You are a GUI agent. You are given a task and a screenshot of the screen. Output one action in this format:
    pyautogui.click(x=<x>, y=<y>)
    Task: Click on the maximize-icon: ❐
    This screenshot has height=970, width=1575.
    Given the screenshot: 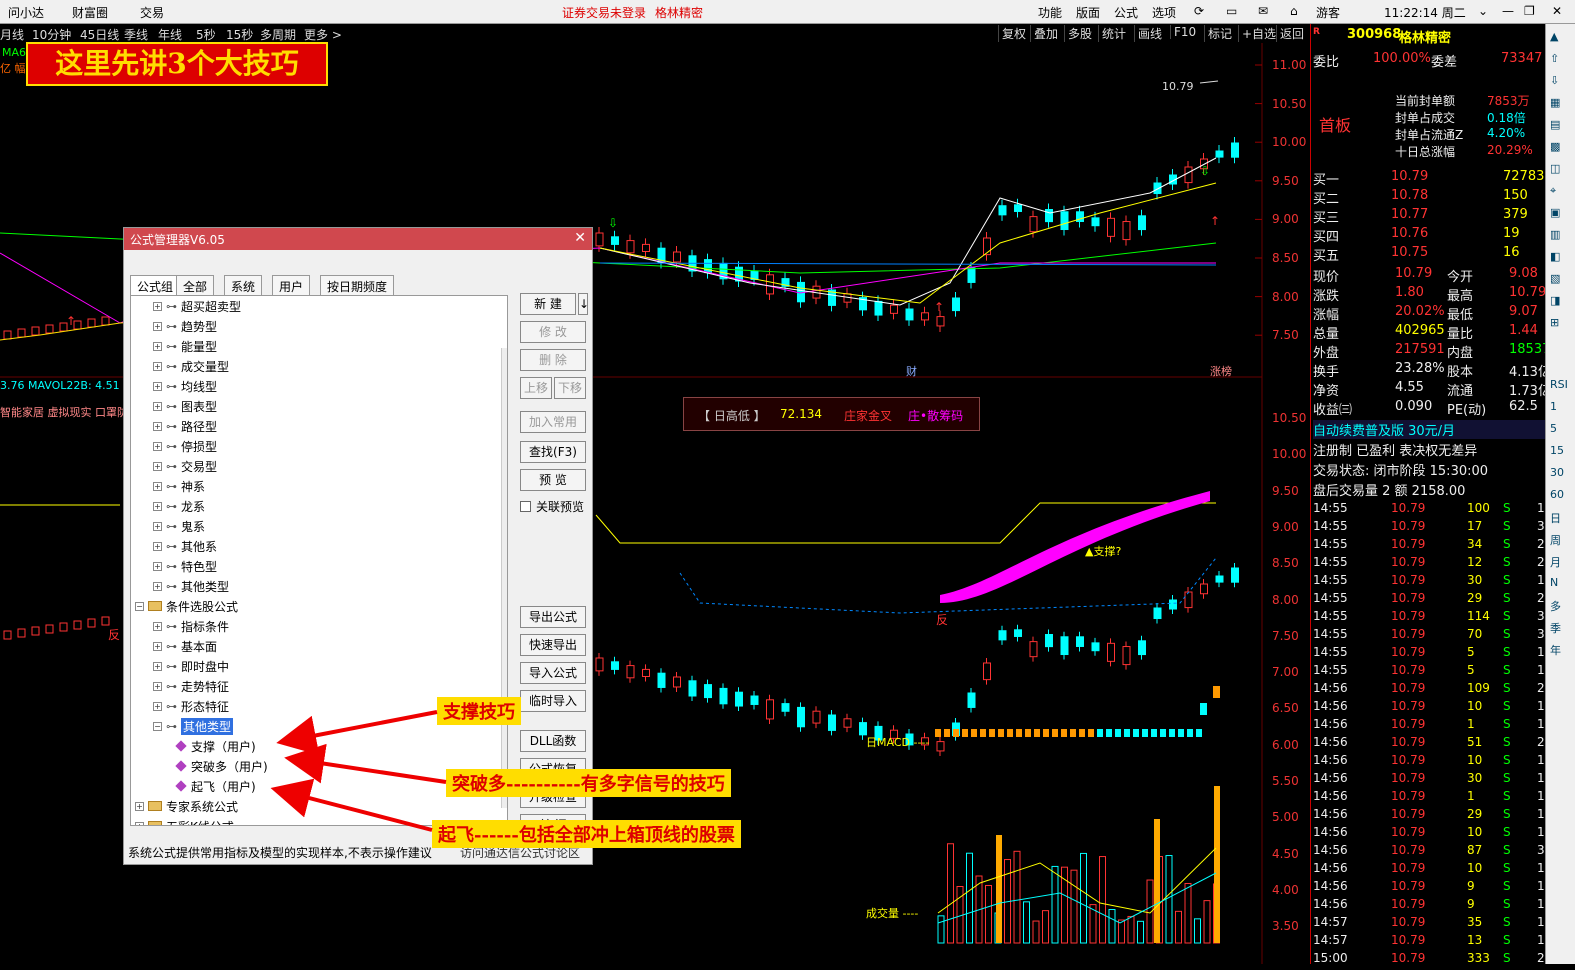 What is the action you would take?
    pyautogui.click(x=1529, y=11)
    